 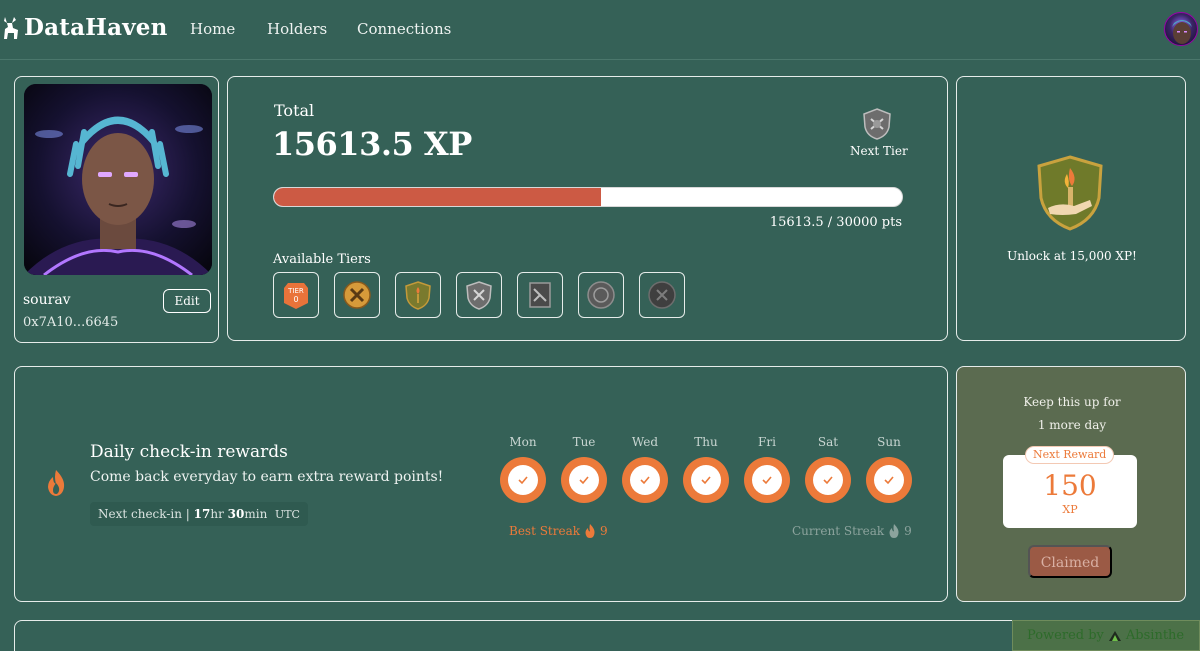 What do you see at coordinates (294, 110) in the screenshot?
I see `total-label: Total` at bounding box center [294, 110].